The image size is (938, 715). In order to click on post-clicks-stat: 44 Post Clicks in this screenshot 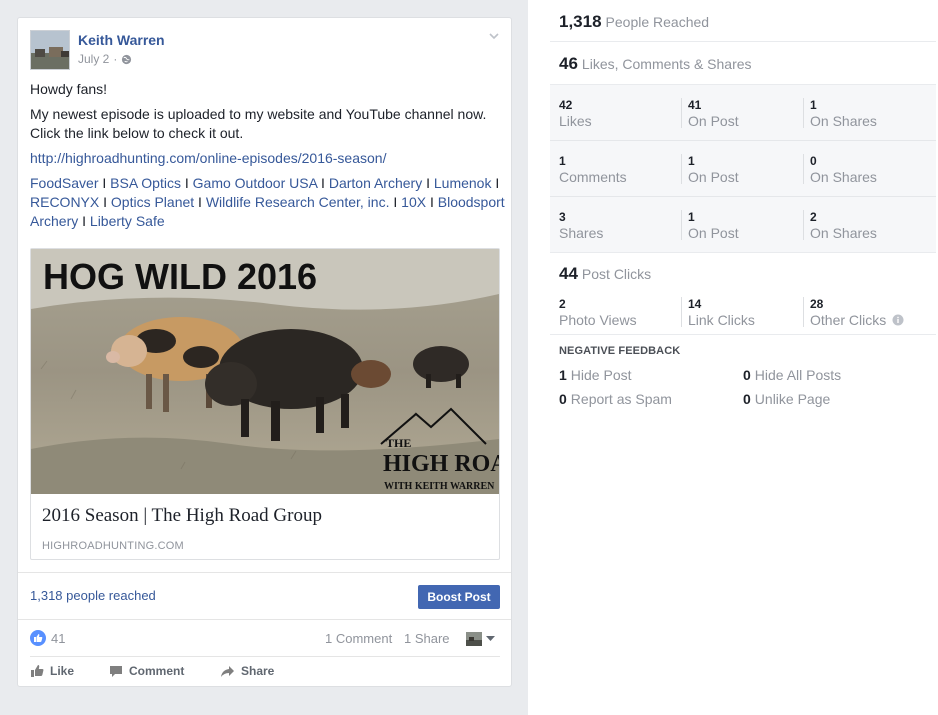, I will do `click(605, 274)`.